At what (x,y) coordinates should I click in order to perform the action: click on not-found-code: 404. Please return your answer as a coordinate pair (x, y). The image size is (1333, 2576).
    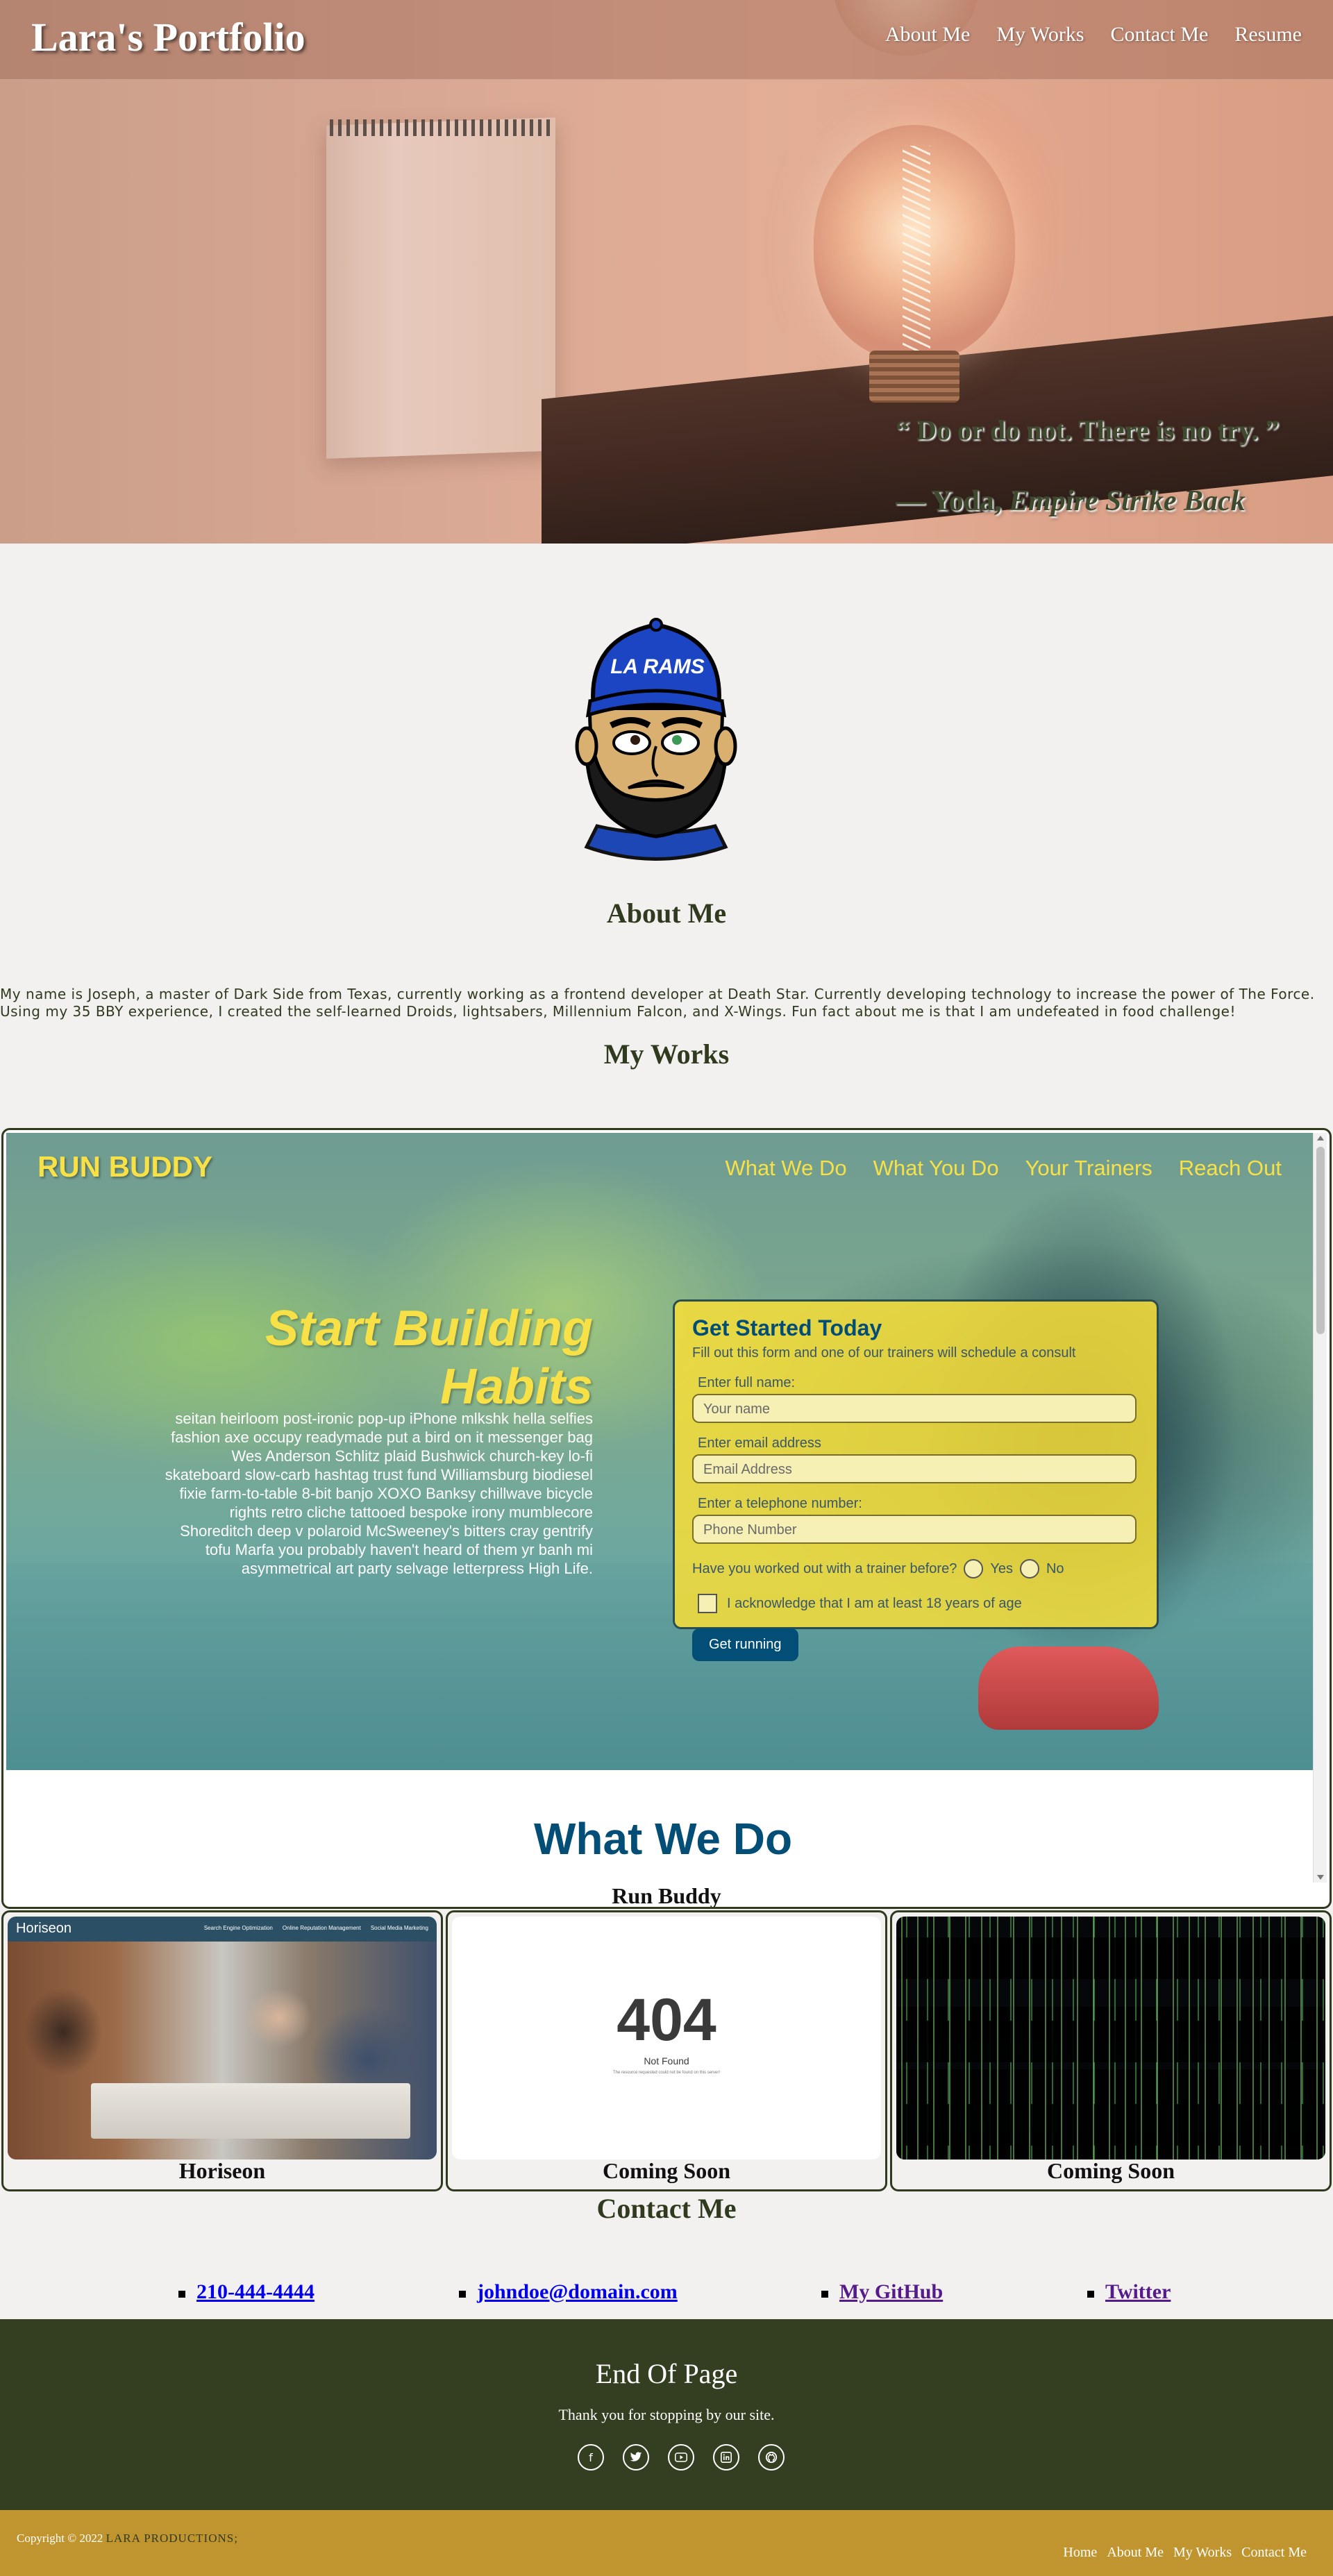
    Looking at the image, I should click on (666, 2020).